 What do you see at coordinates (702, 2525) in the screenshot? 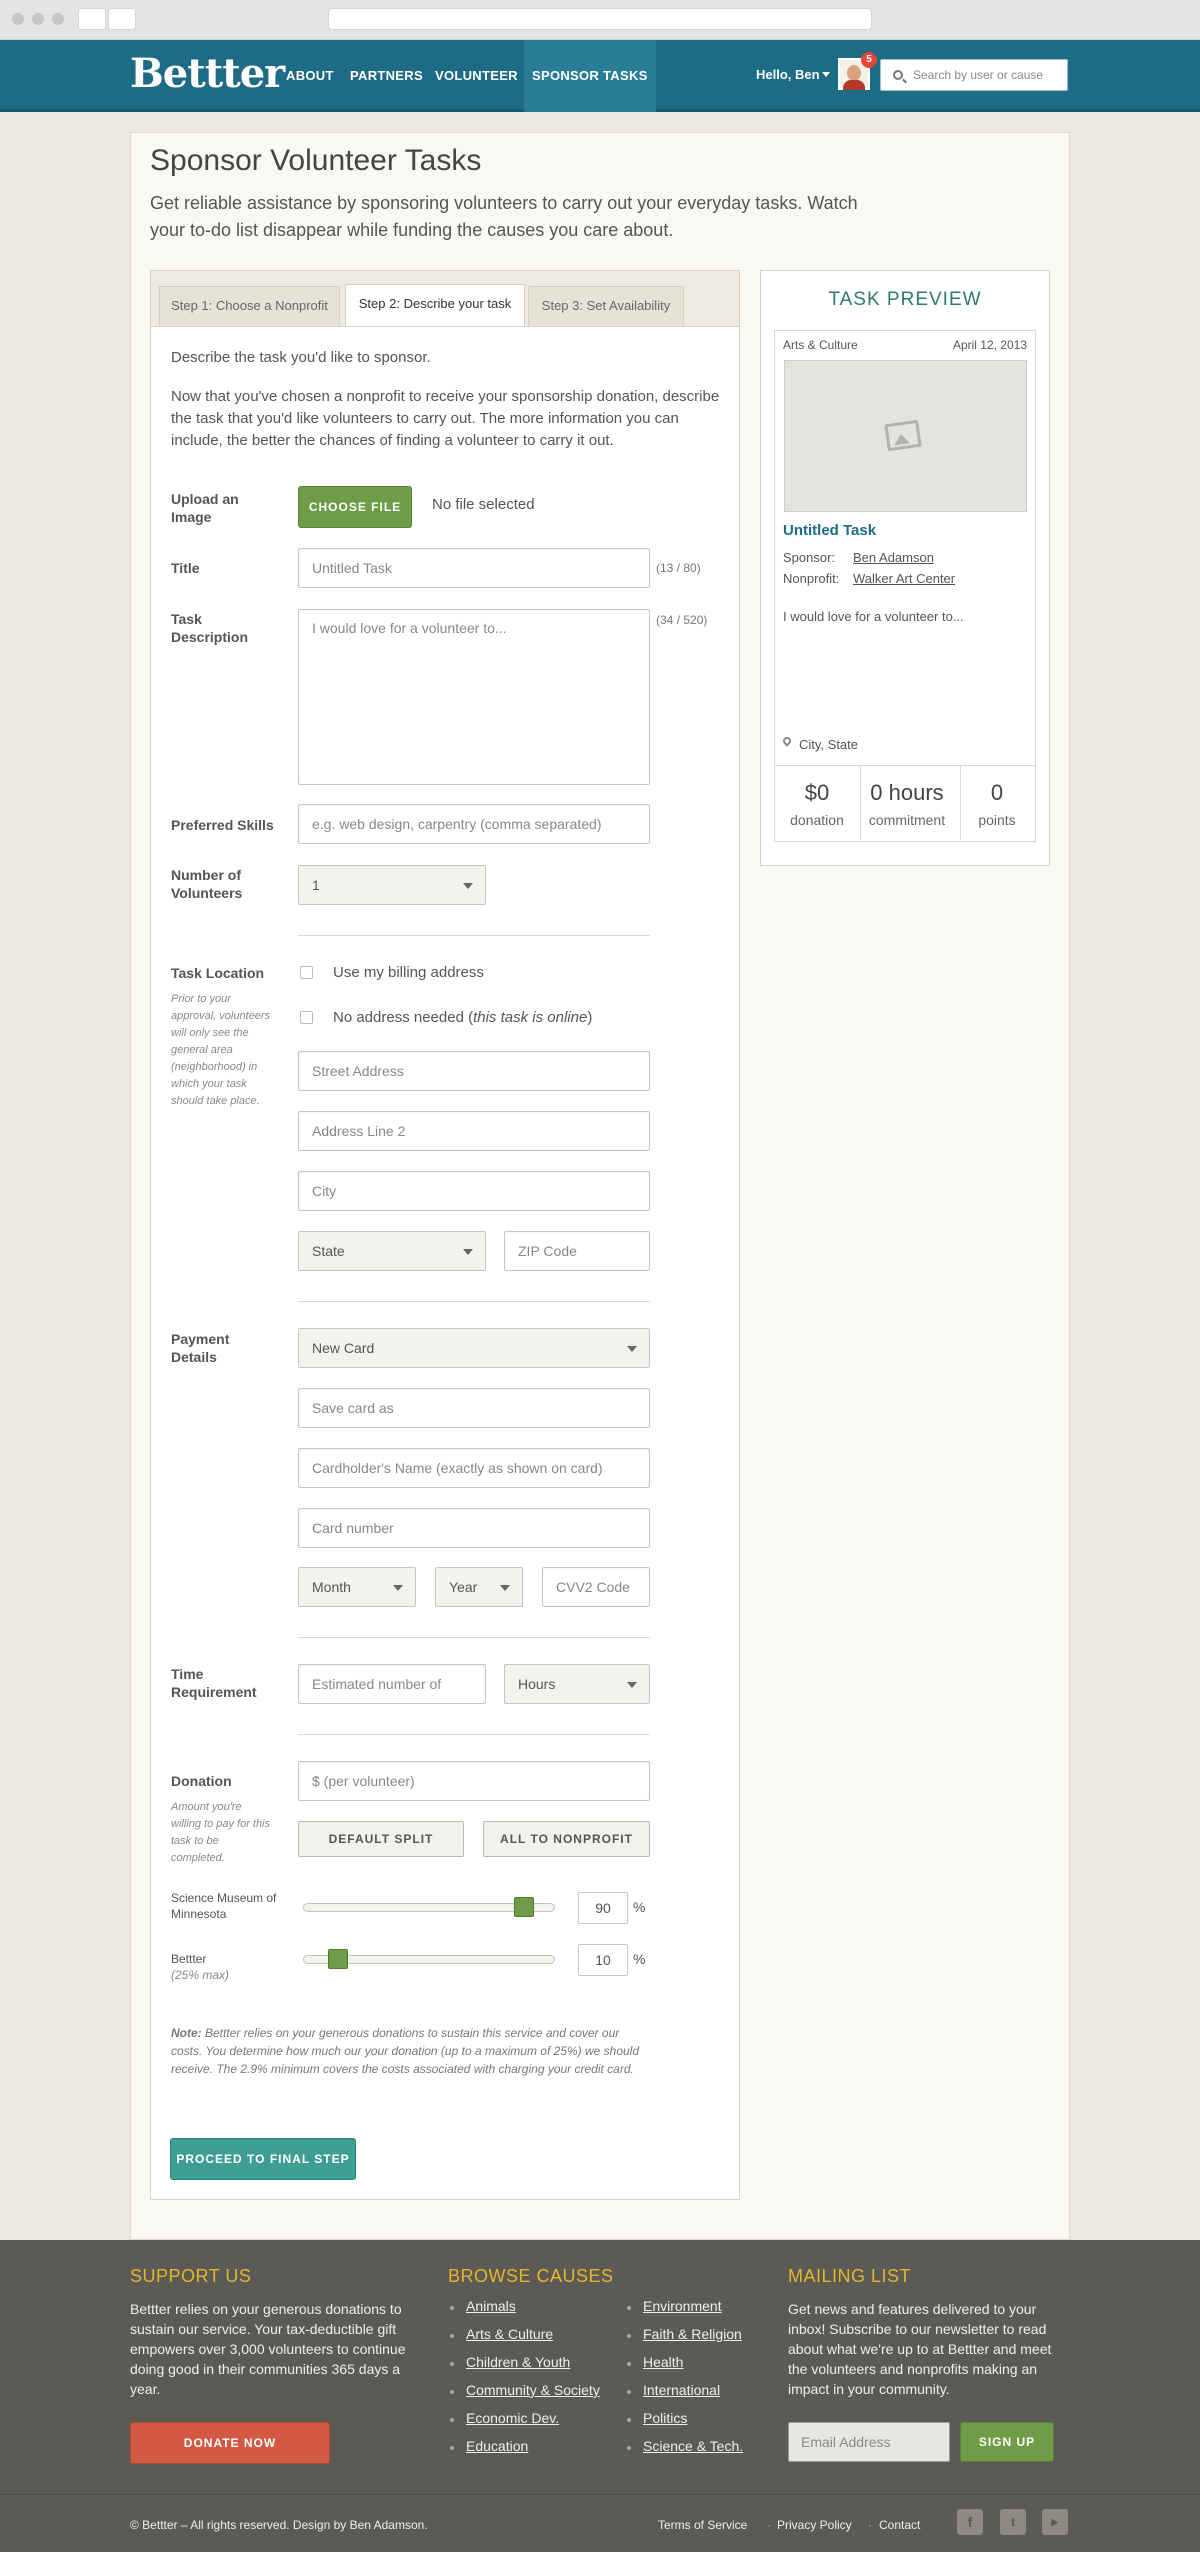
I see `footer-link-terms: Terms of Service` at bounding box center [702, 2525].